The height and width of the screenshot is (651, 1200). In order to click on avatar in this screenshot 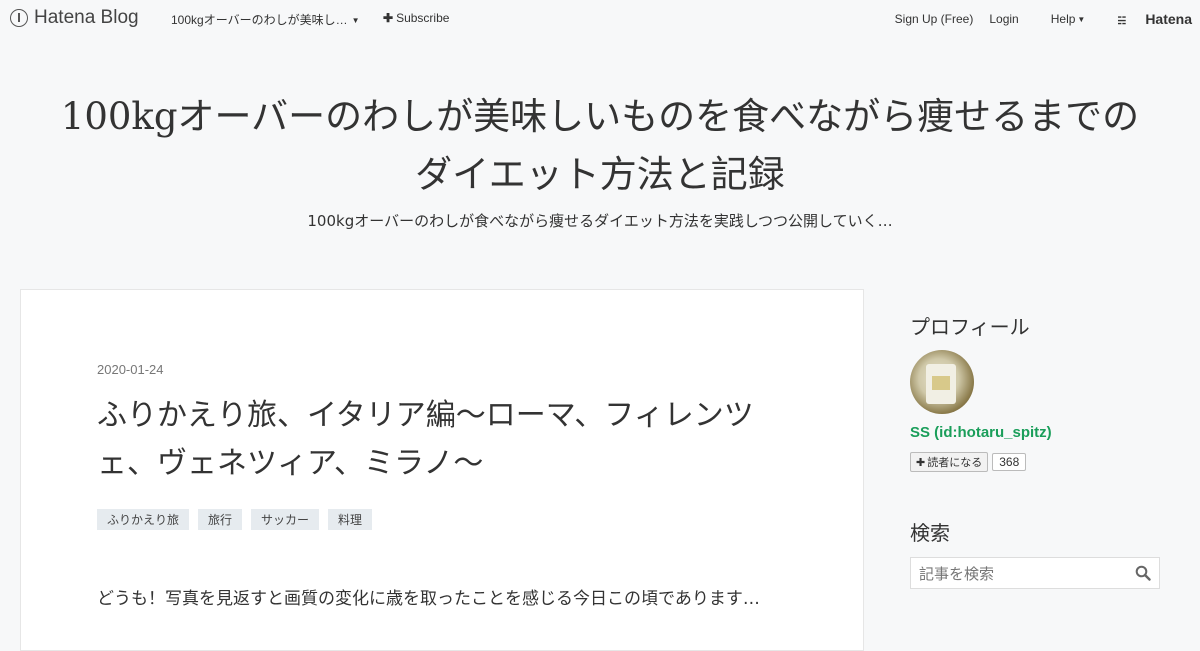, I will do `click(942, 382)`.